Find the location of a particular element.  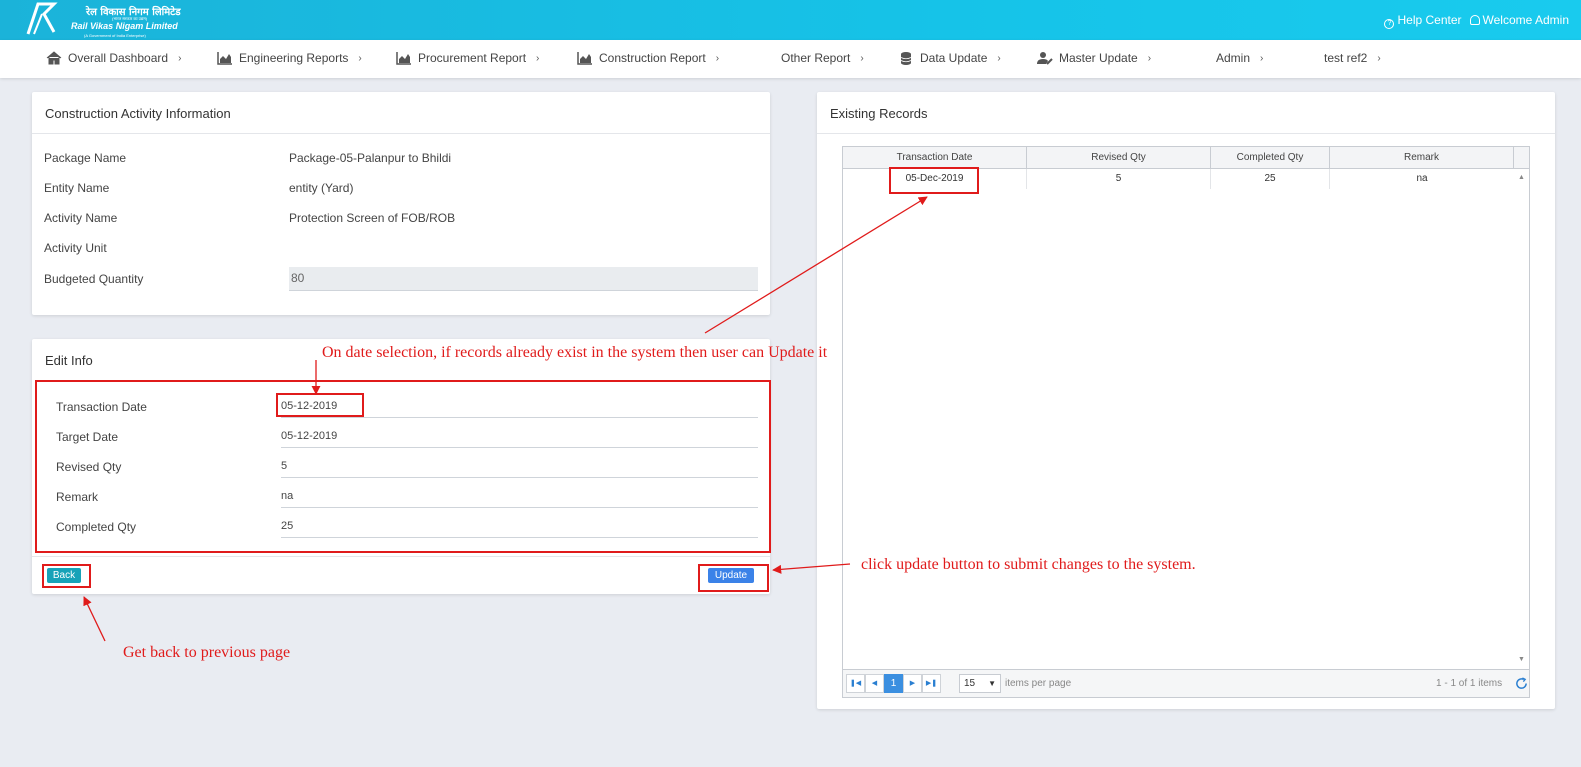

page-number-button: 1 is located at coordinates (893, 683).